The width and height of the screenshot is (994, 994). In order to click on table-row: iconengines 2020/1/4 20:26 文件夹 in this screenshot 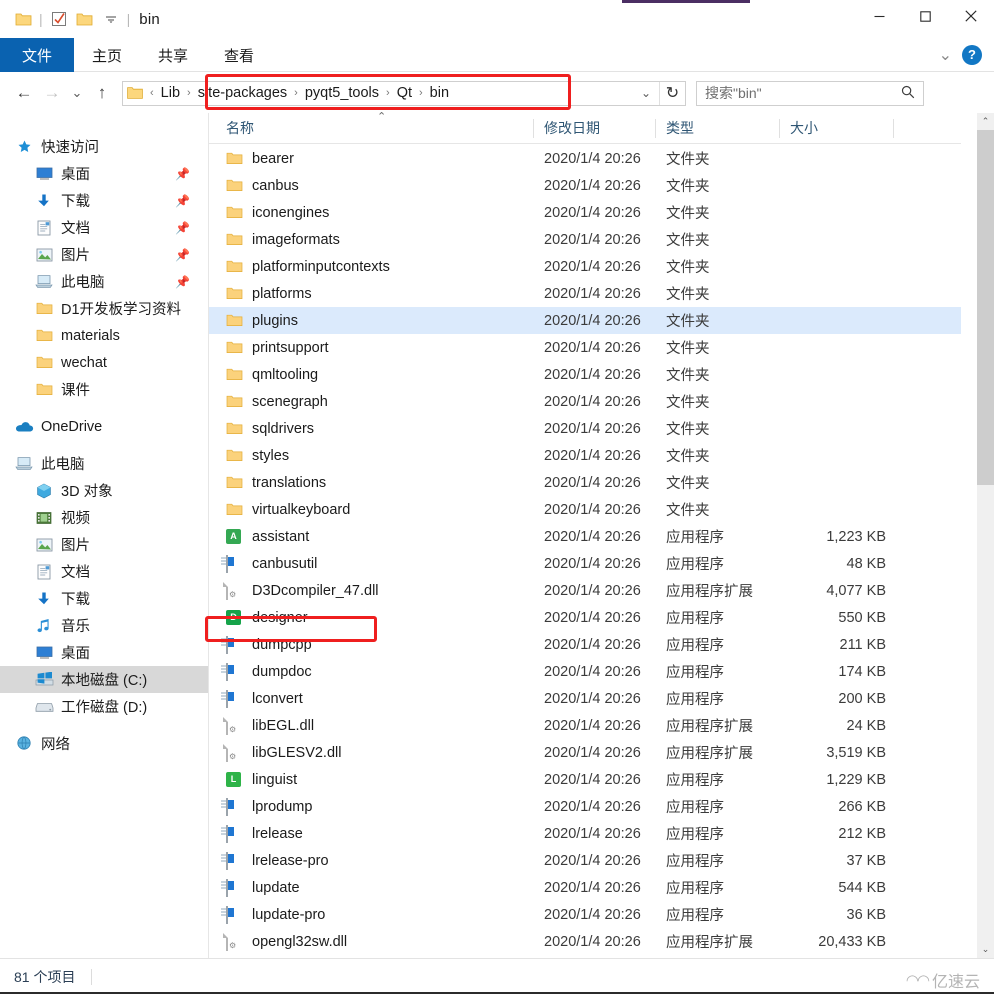, I will do `click(585, 212)`.